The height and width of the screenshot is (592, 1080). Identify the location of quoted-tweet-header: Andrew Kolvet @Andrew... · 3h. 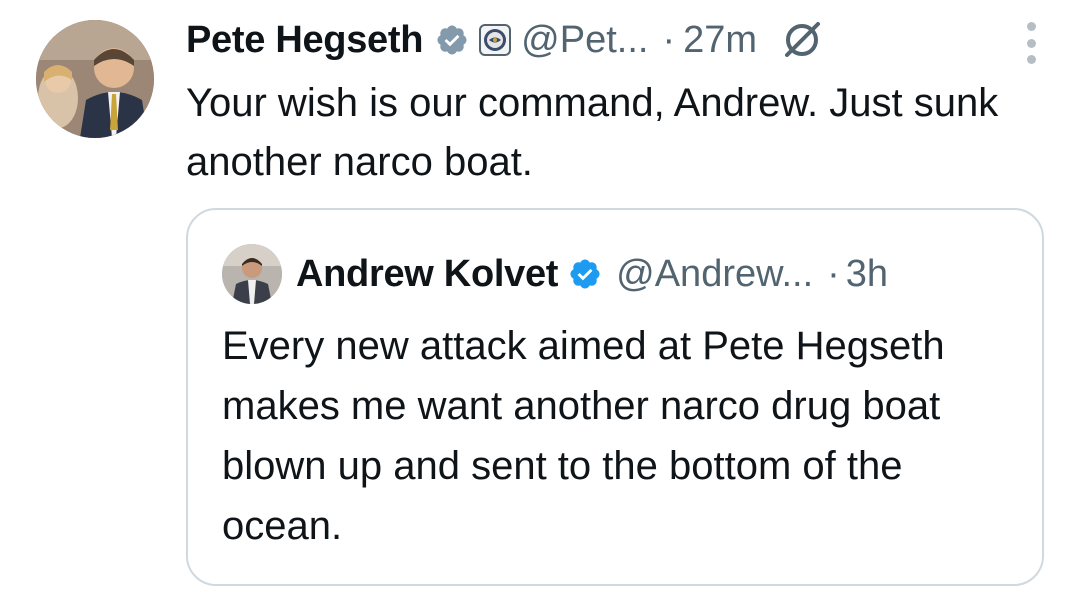
(617, 274).